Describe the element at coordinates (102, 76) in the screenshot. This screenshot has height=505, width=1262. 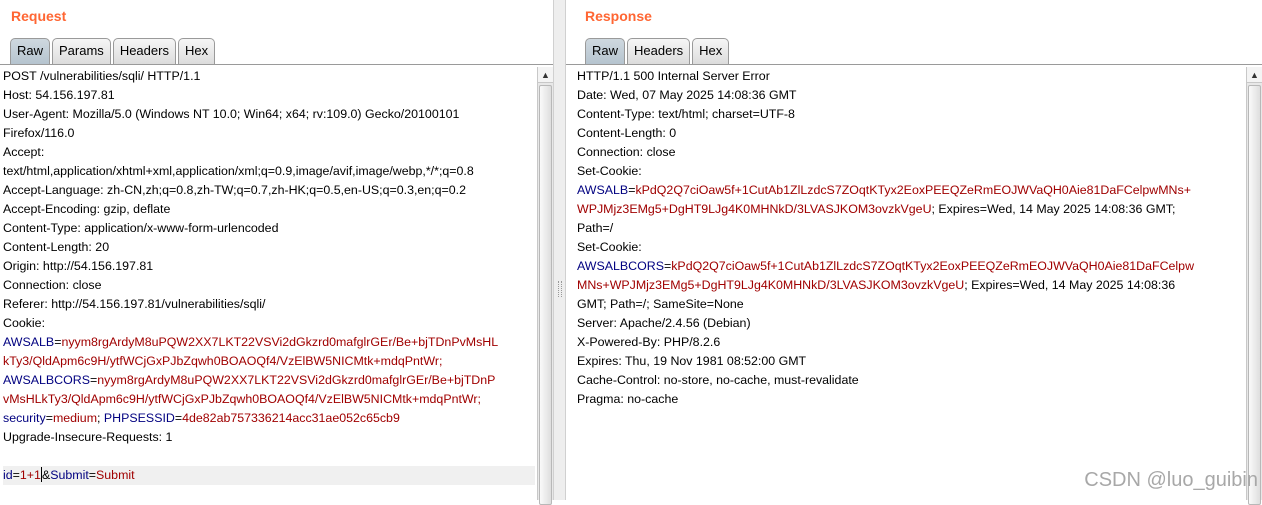
I see `request-line: POST /vulnerabilities/sqli/ HTTP/1.1` at that location.